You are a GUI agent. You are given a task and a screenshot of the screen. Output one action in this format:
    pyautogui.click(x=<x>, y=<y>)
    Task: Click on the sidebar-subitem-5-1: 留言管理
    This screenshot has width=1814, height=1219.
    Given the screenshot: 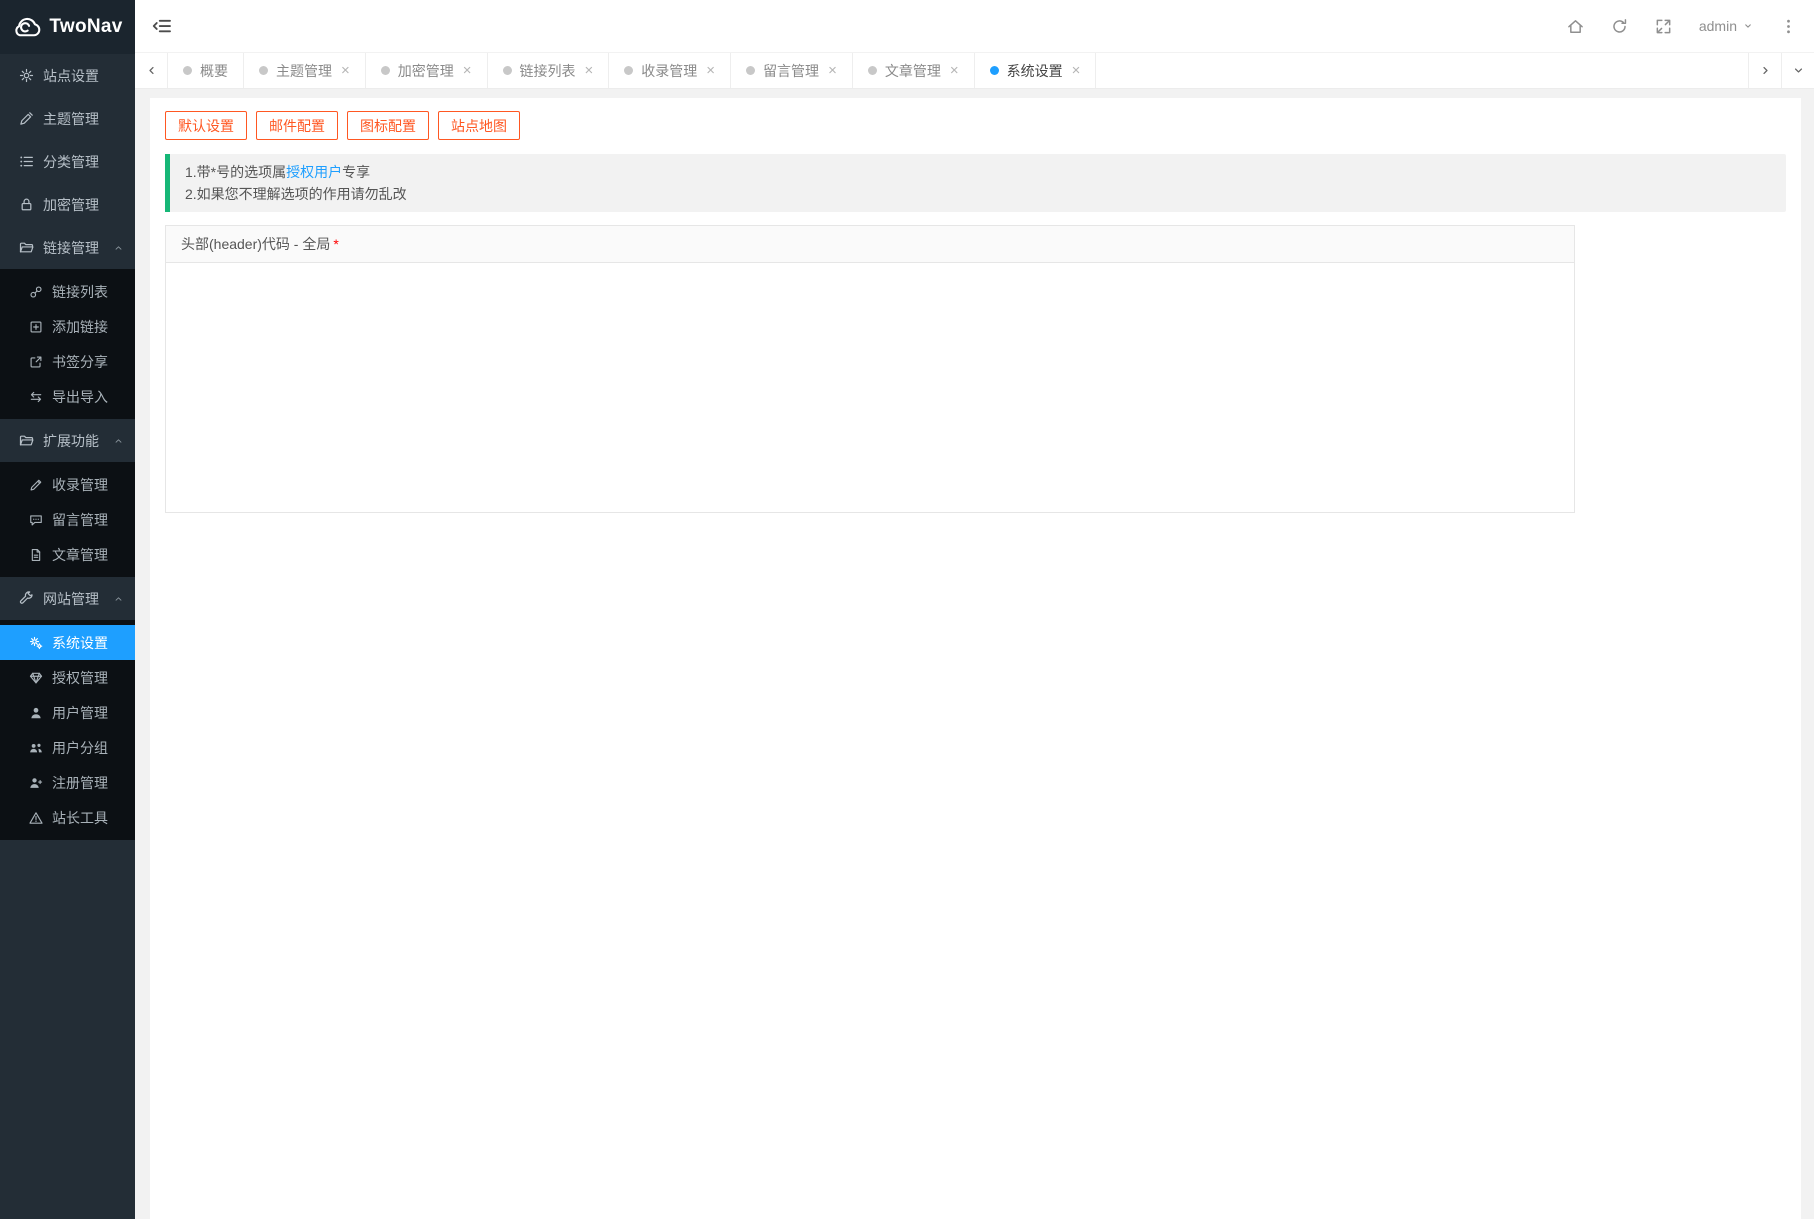 What is the action you would take?
    pyautogui.click(x=67, y=519)
    